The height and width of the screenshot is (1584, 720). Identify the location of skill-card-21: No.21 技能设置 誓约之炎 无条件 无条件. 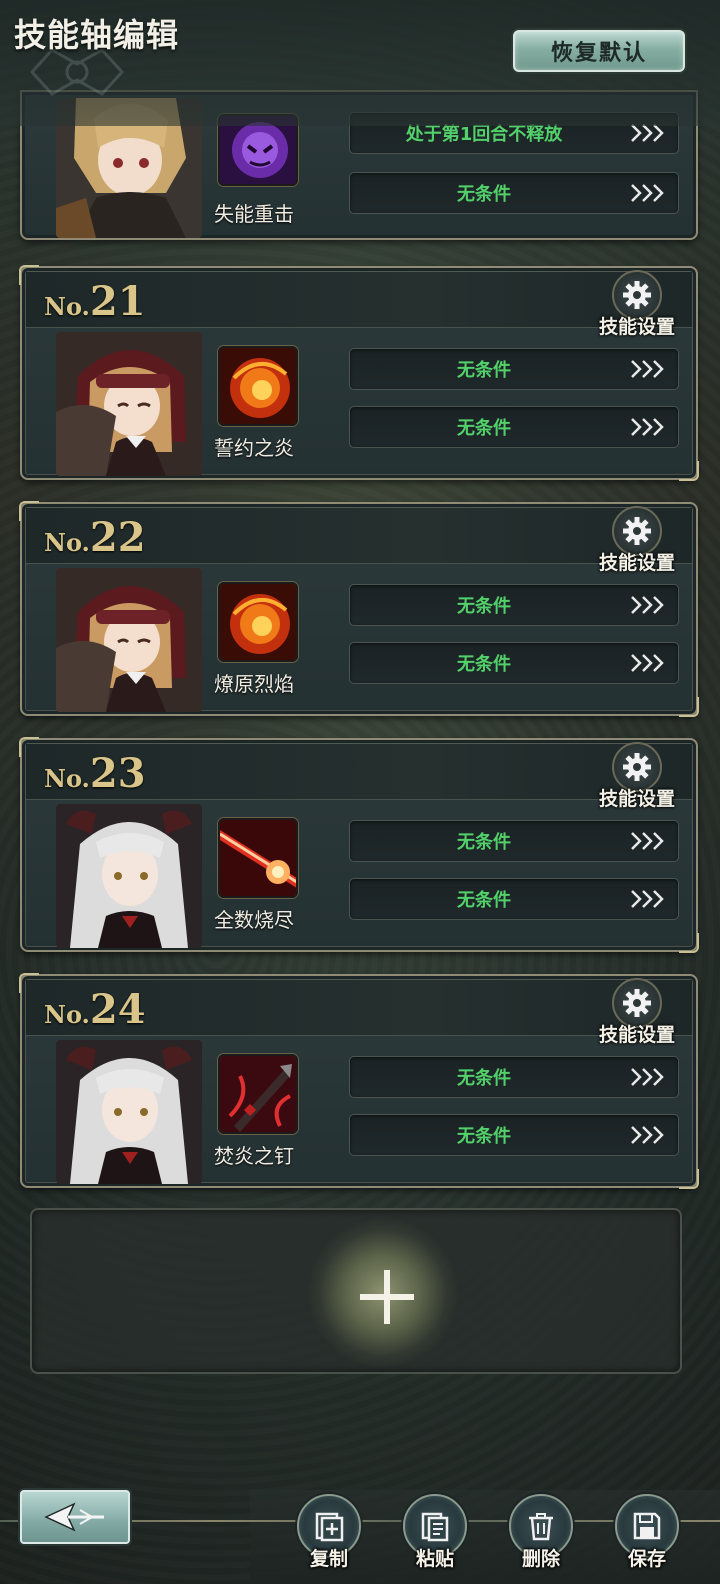
(359, 373).